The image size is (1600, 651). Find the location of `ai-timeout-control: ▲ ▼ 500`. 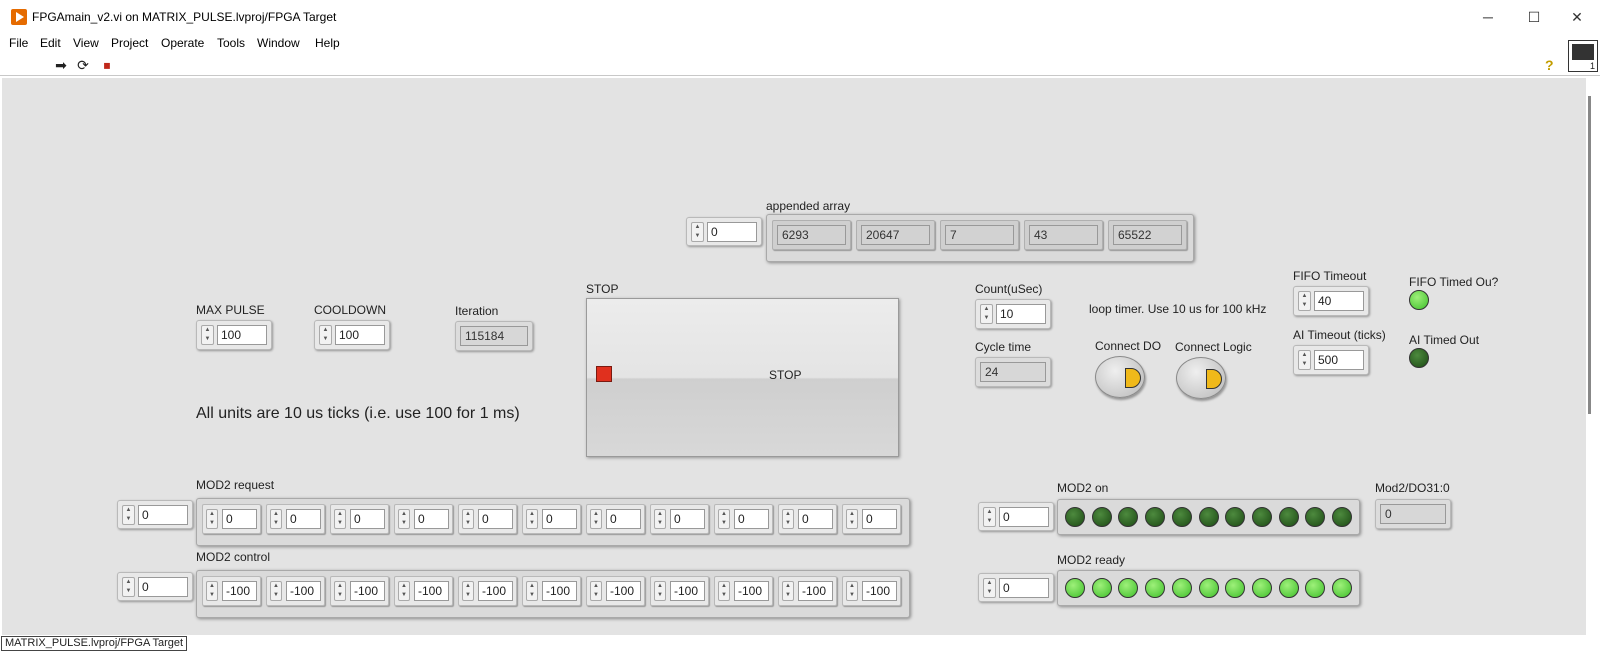

ai-timeout-control: ▲ ▼ 500 is located at coordinates (1331, 360).